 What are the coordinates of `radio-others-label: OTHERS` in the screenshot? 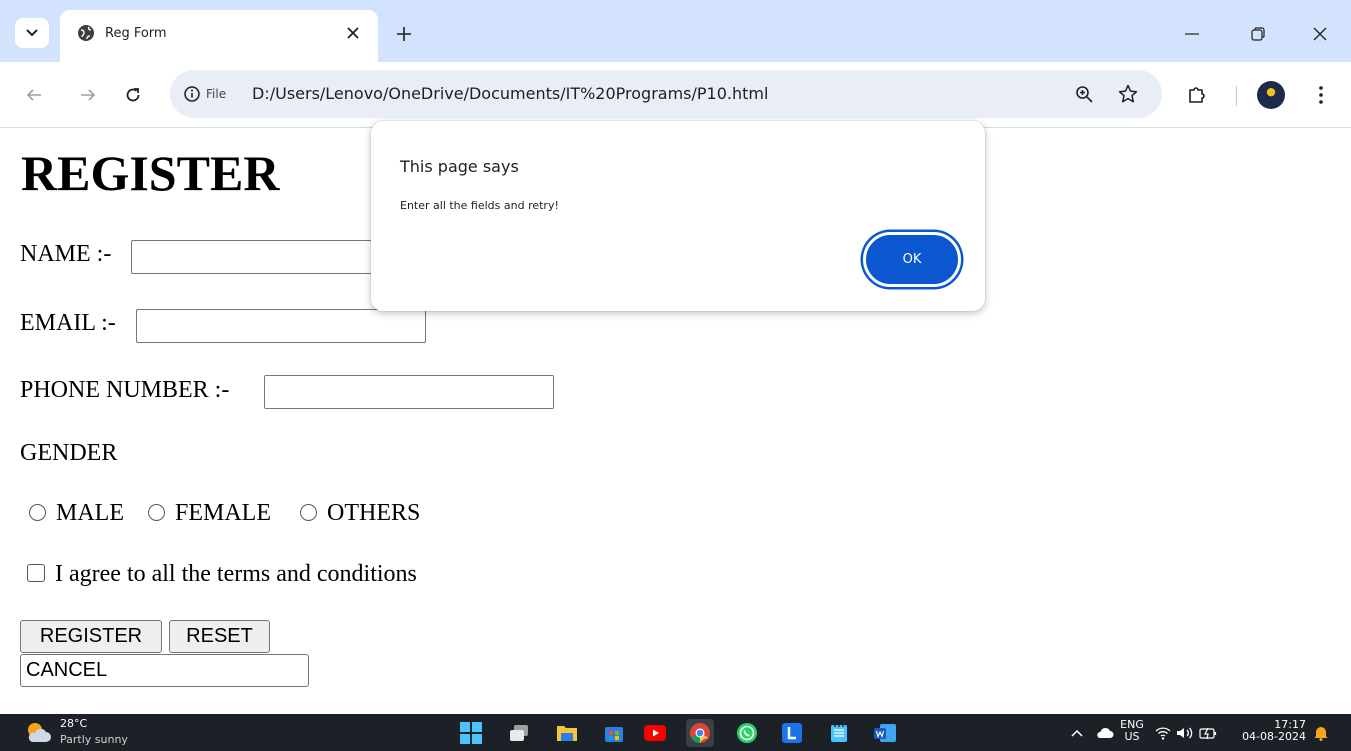 It's located at (374, 513).